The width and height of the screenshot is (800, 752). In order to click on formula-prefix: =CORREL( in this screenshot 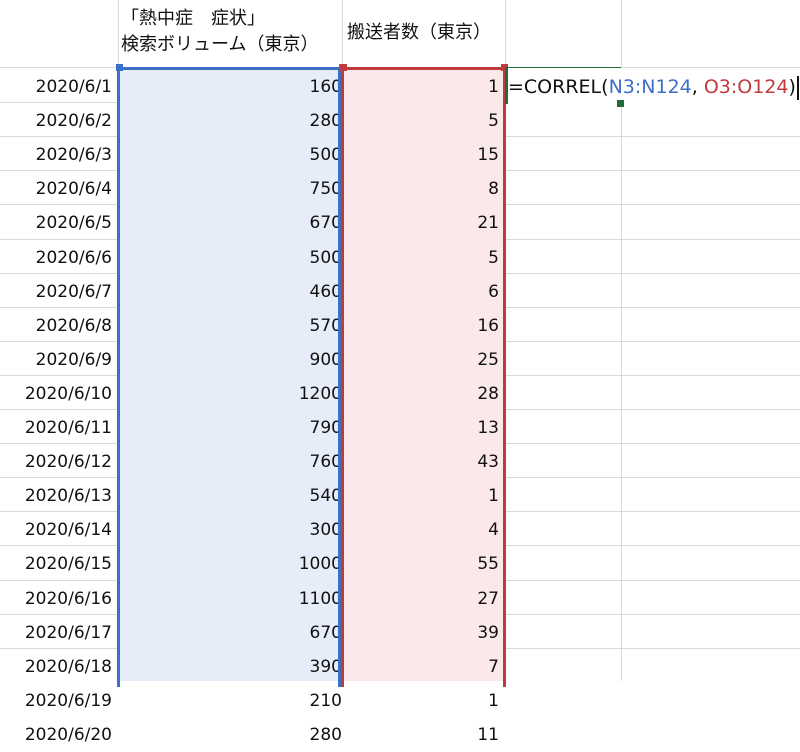, I will do `click(558, 87)`.